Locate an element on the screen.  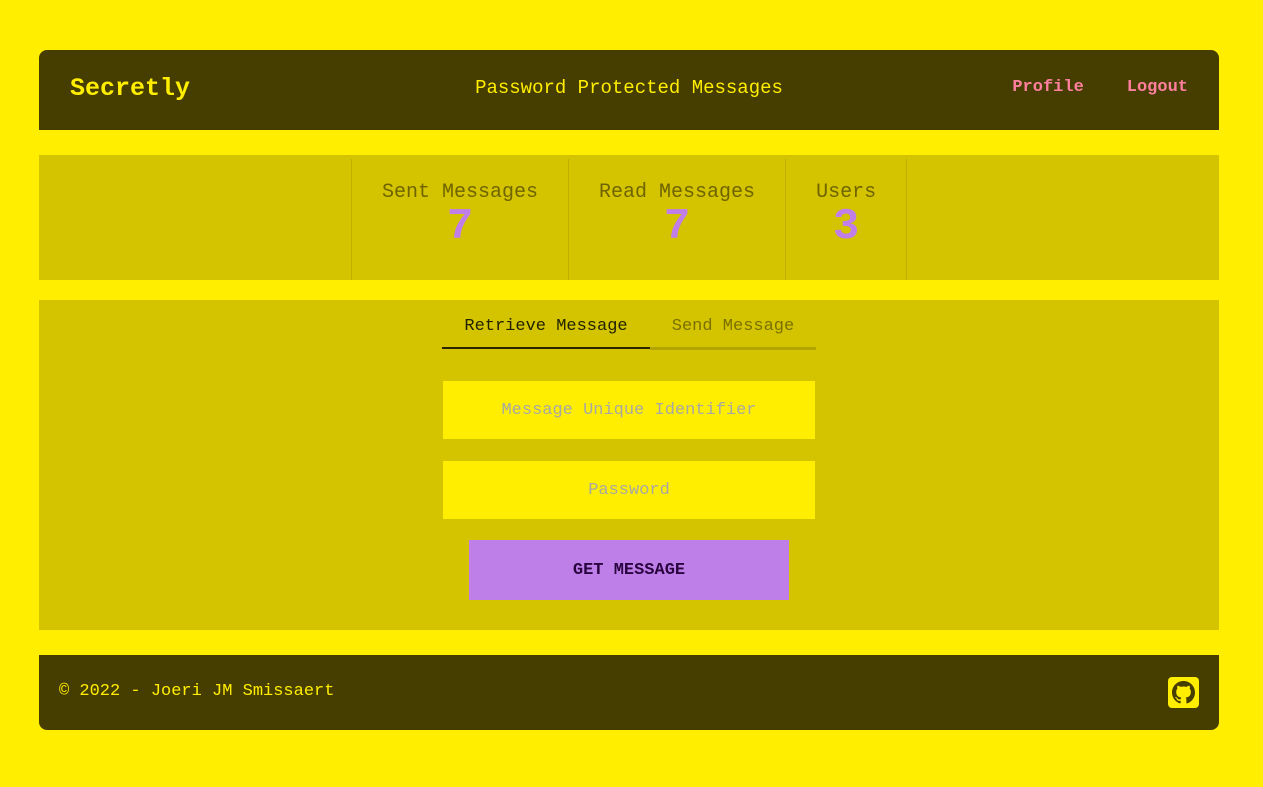
stat-users: Users 3 is located at coordinates (847, 219).